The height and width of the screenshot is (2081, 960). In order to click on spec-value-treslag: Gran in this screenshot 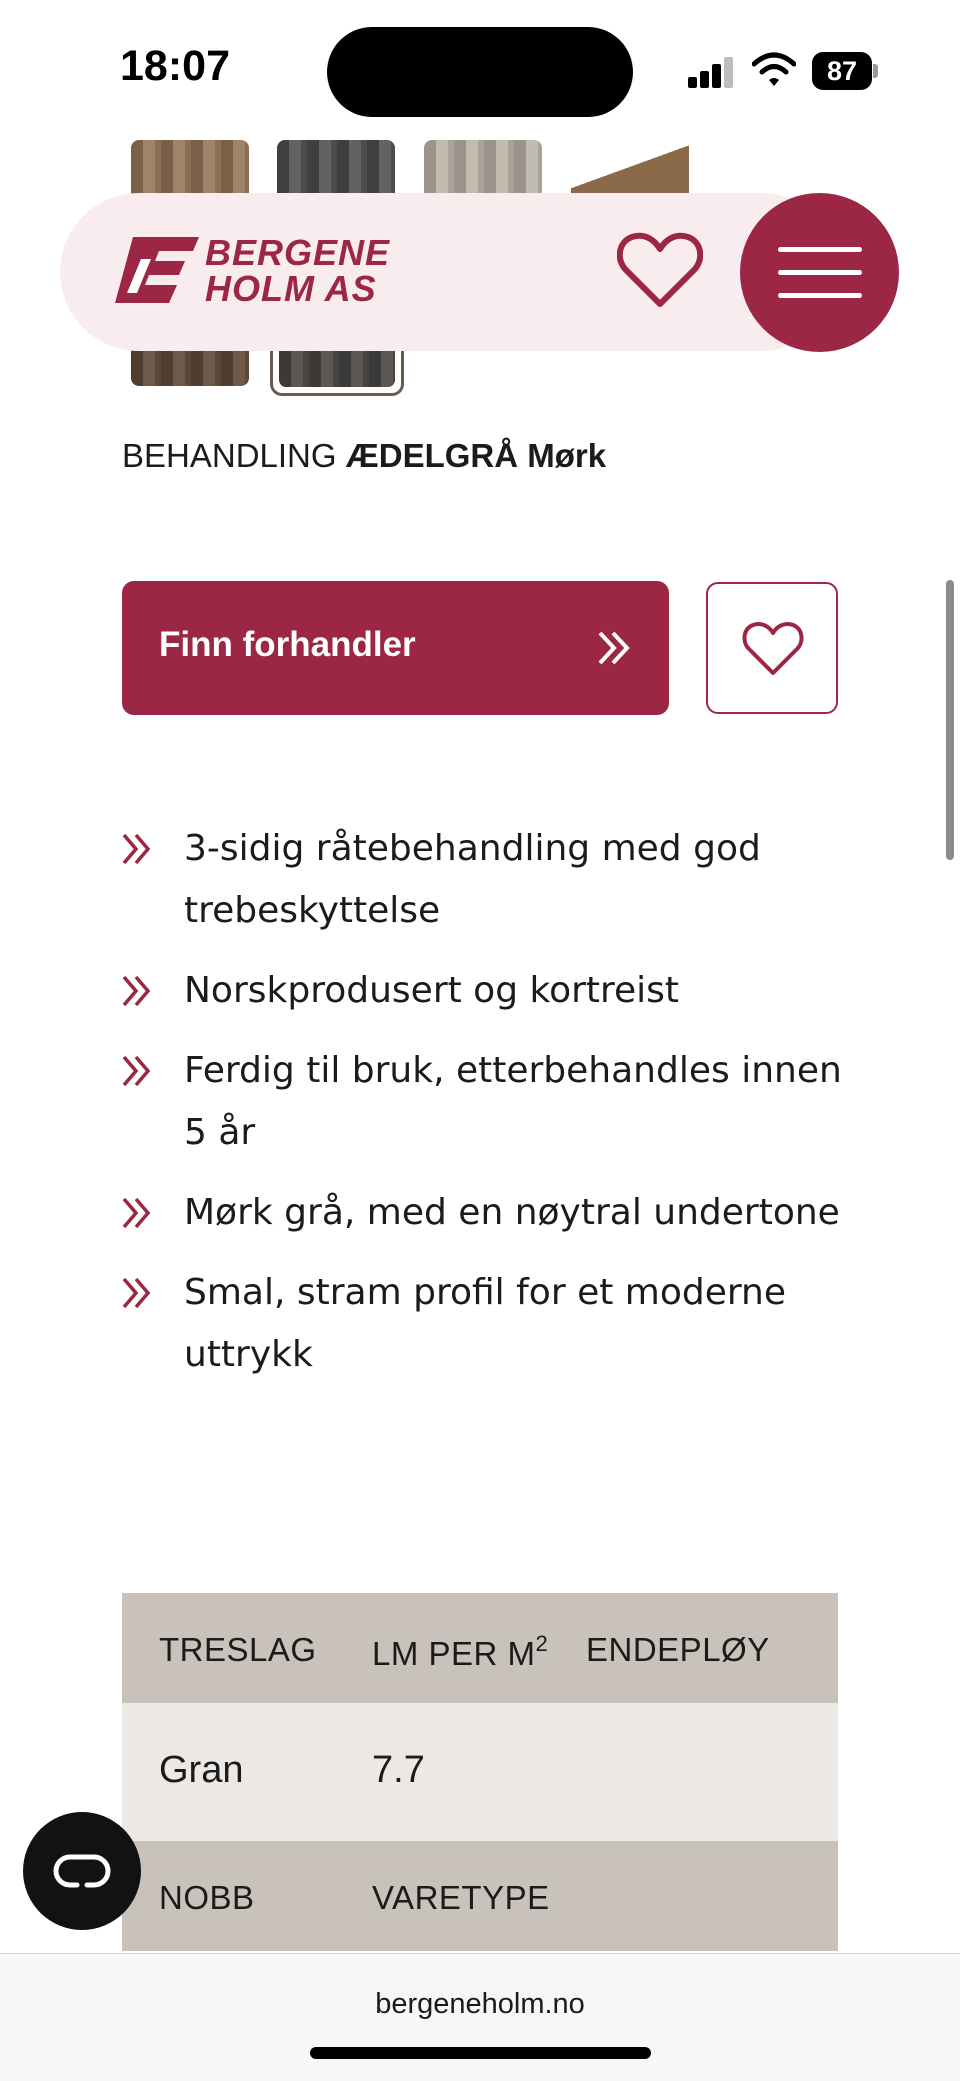, I will do `click(201, 1770)`.